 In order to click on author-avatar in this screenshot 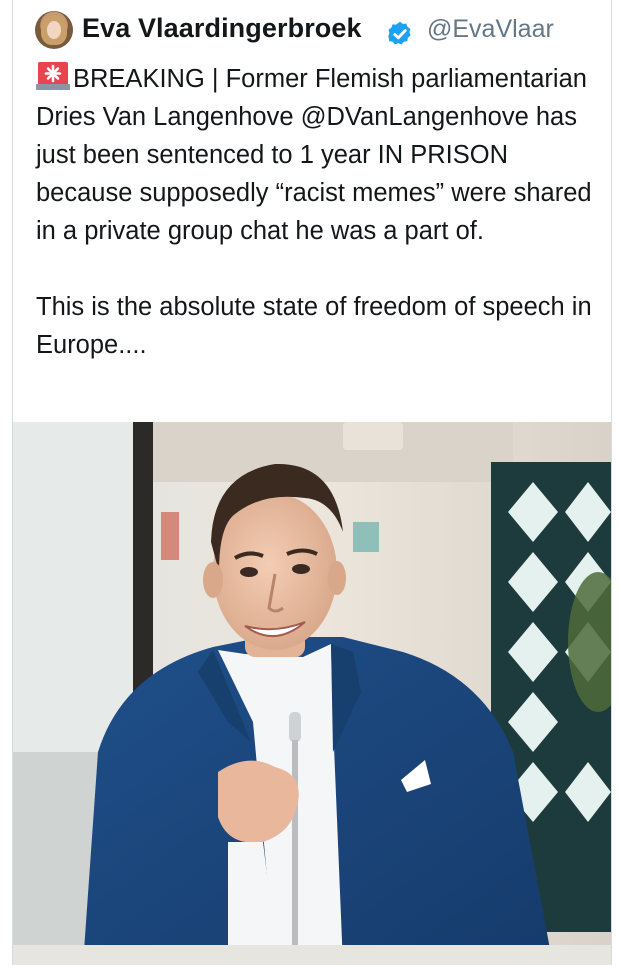, I will do `click(54, 30)`.